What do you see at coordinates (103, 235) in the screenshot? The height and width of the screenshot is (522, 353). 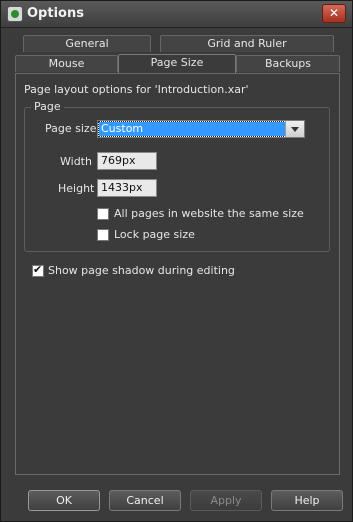 I see `lock-page-size-checkbox` at bounding box center [103, 235].